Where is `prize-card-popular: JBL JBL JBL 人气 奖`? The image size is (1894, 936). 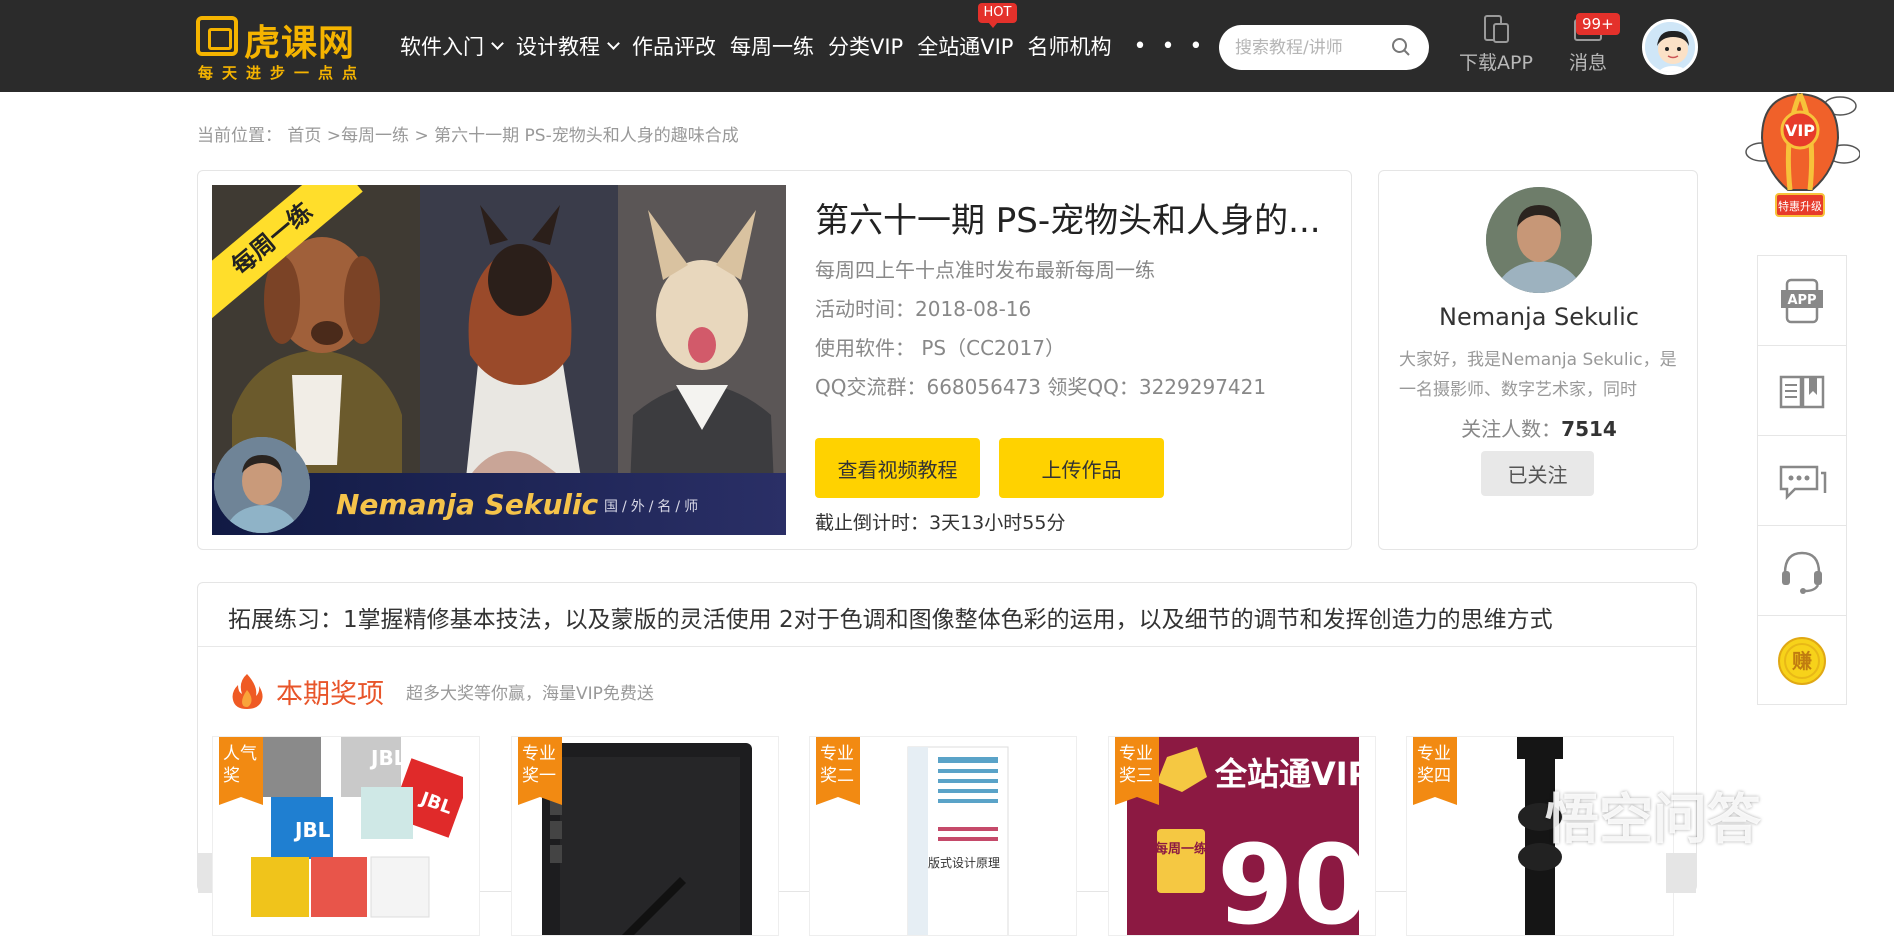
prize-card-popular: JBL JBL JBL 人气 奖 is located at coordinates (346, 836).